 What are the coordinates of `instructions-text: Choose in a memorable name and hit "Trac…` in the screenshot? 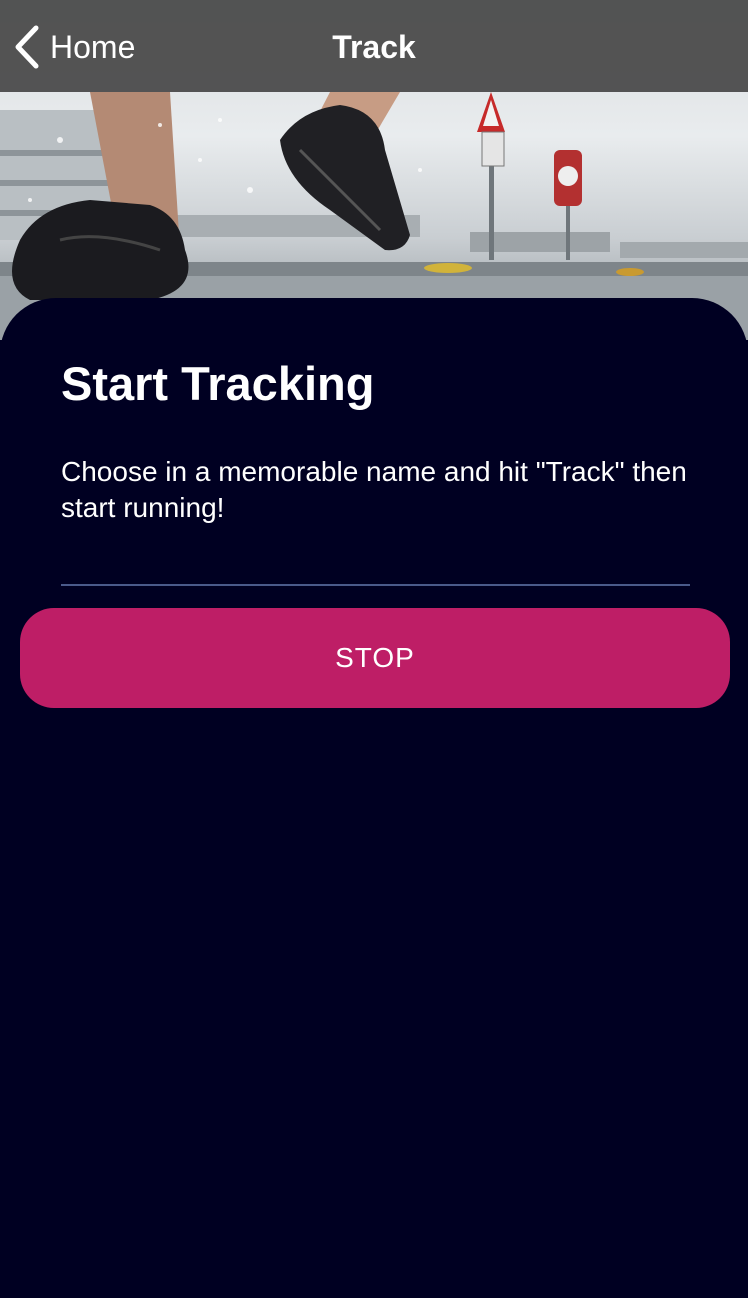 It's located at (374, 489).